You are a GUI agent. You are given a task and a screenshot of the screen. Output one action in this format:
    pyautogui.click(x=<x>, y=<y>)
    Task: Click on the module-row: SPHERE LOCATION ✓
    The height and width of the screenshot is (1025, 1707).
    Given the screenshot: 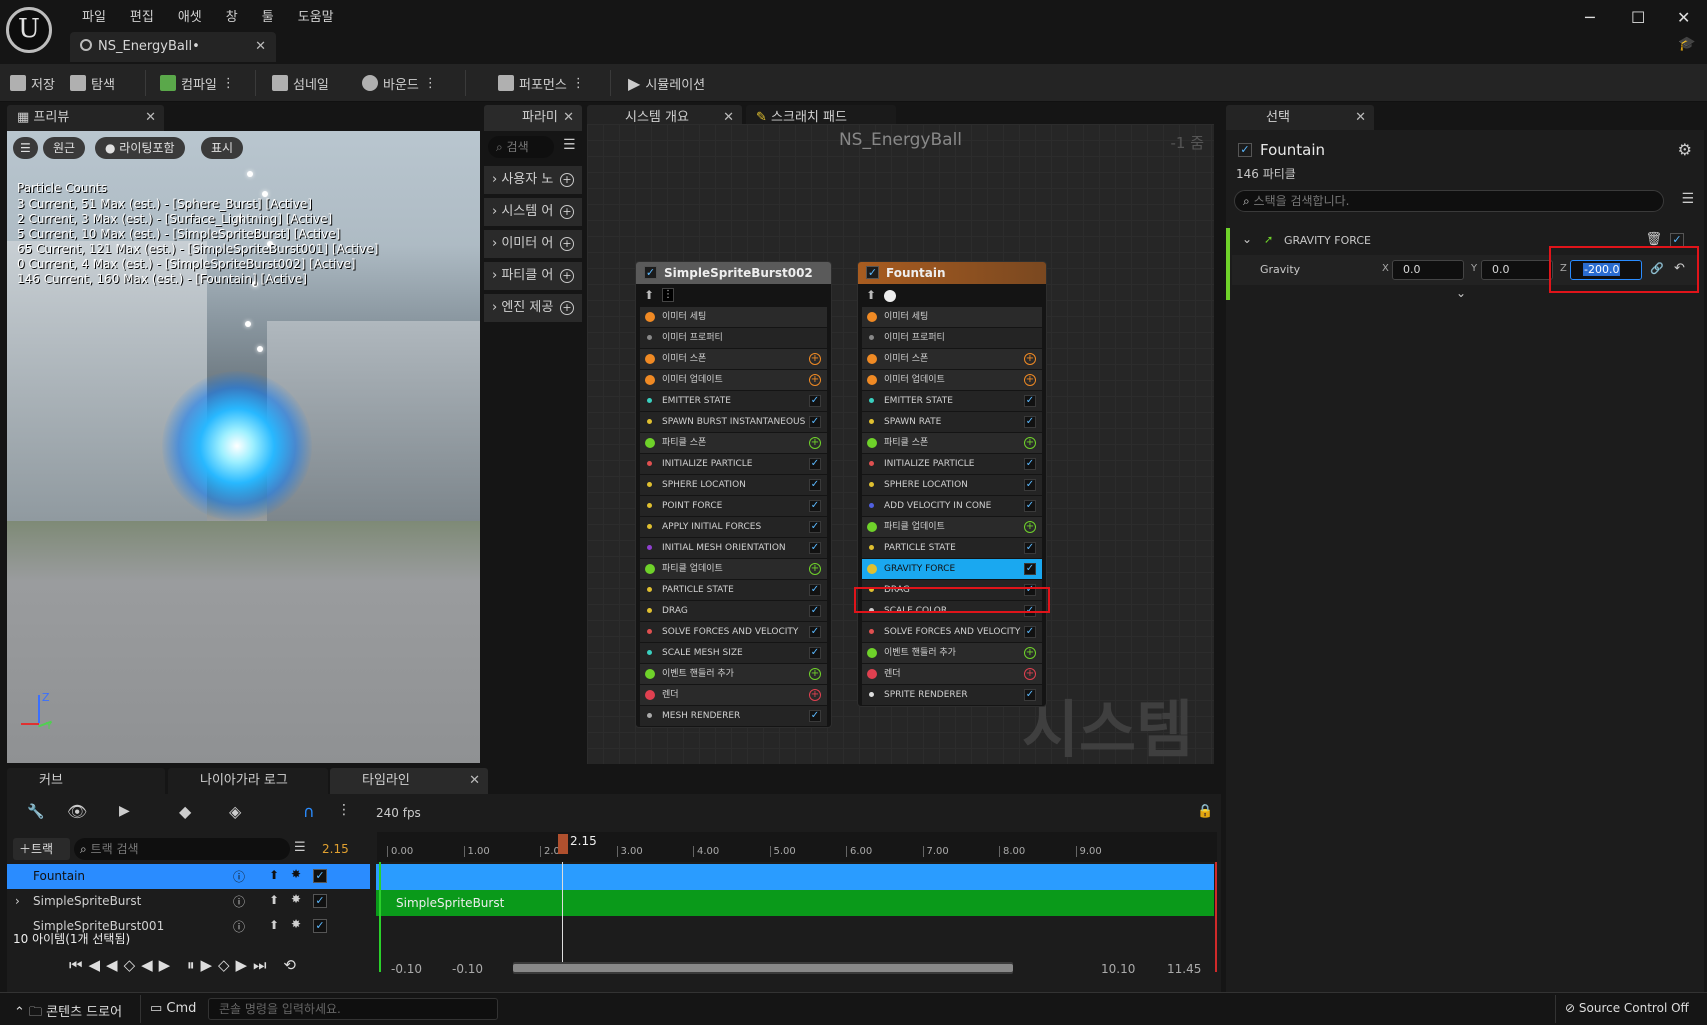 What is the action you would take?
    pyautogui.click(x=733, y=485)
    